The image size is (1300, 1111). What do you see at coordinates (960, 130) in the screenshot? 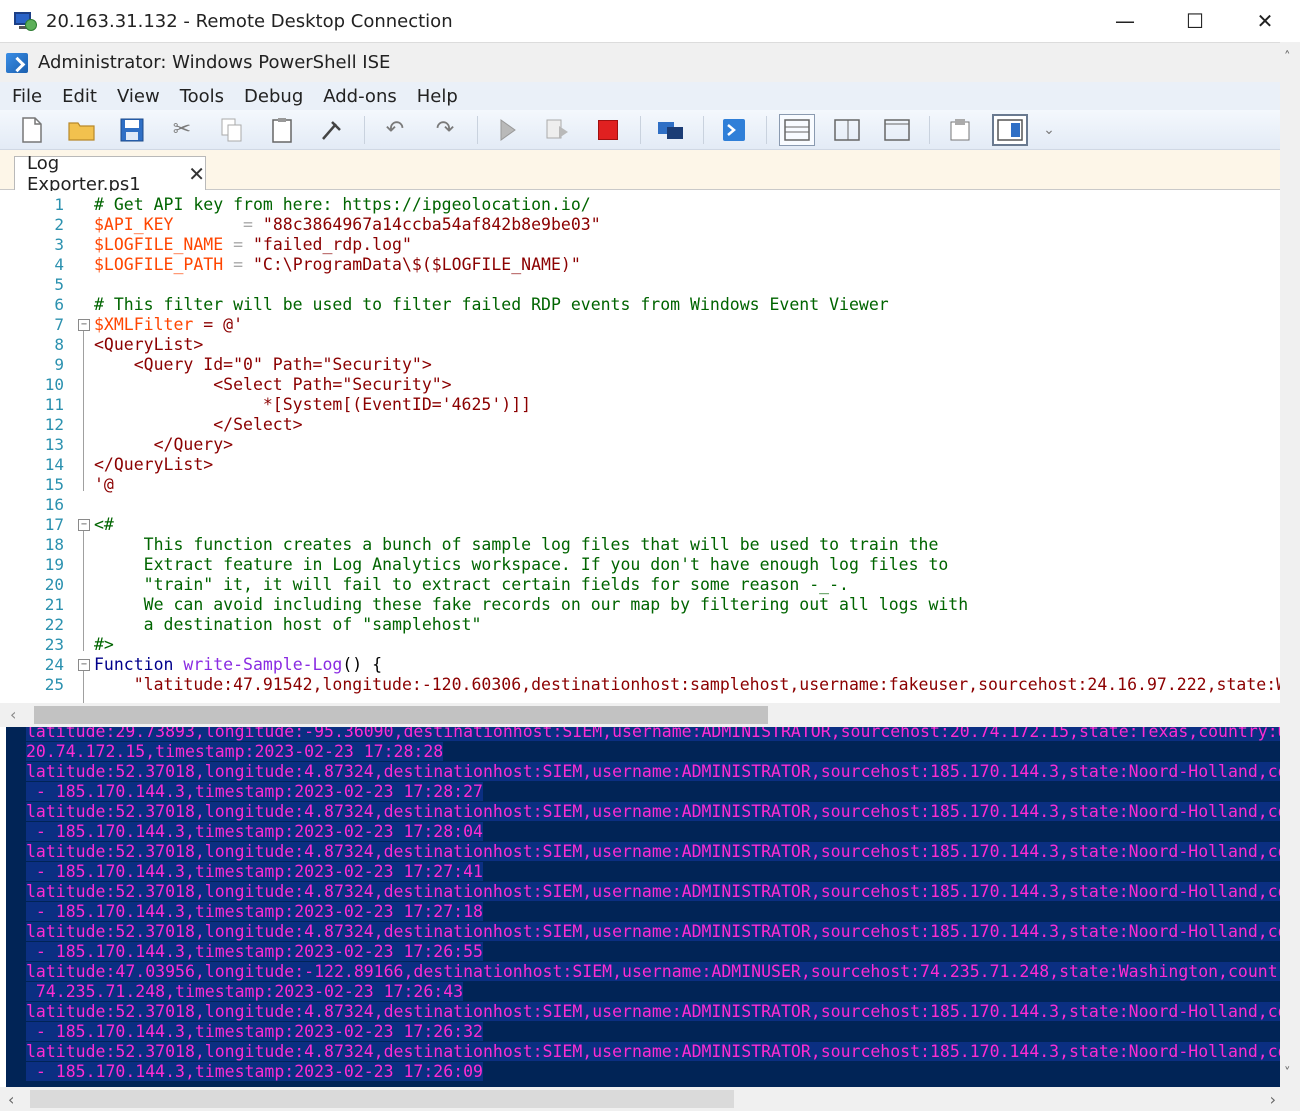
I see `snippets-icon` at bounding box center [960, 130].